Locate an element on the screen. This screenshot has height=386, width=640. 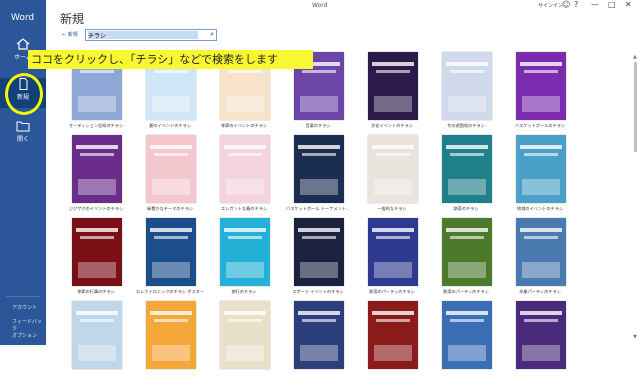
scroll-up-icon: ▲ is located at coordinates (635, 57).